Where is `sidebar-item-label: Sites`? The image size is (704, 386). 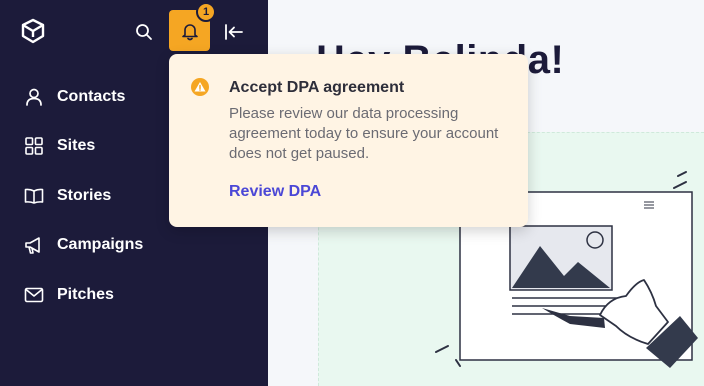 sidebar-item-label: Sites is located at coordinates (76, 146).